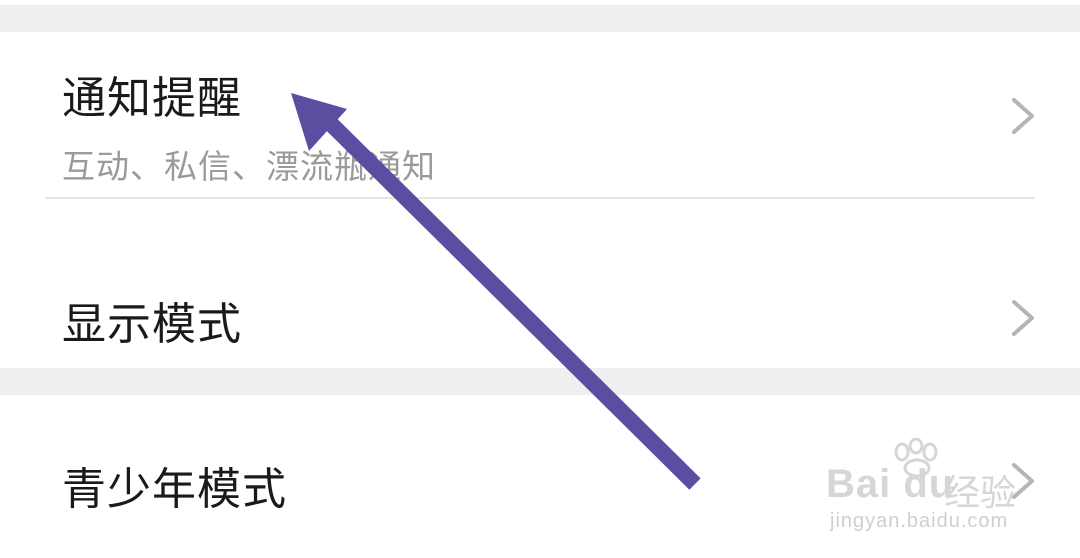 The width and height of the screenshot is (1080, 558). What do you see at coordinates (152, 324) in the screenshot?
I see `settings-item-title: 显示模式` at bounding box center [152, 324].